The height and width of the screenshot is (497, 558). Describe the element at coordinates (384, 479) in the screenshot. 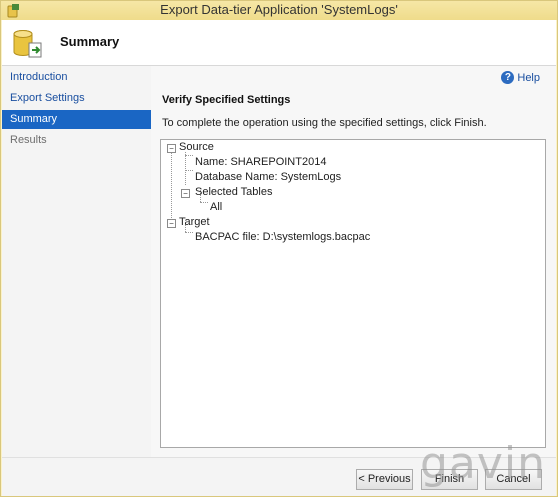

I see `previous-button: < Previous` at that location.